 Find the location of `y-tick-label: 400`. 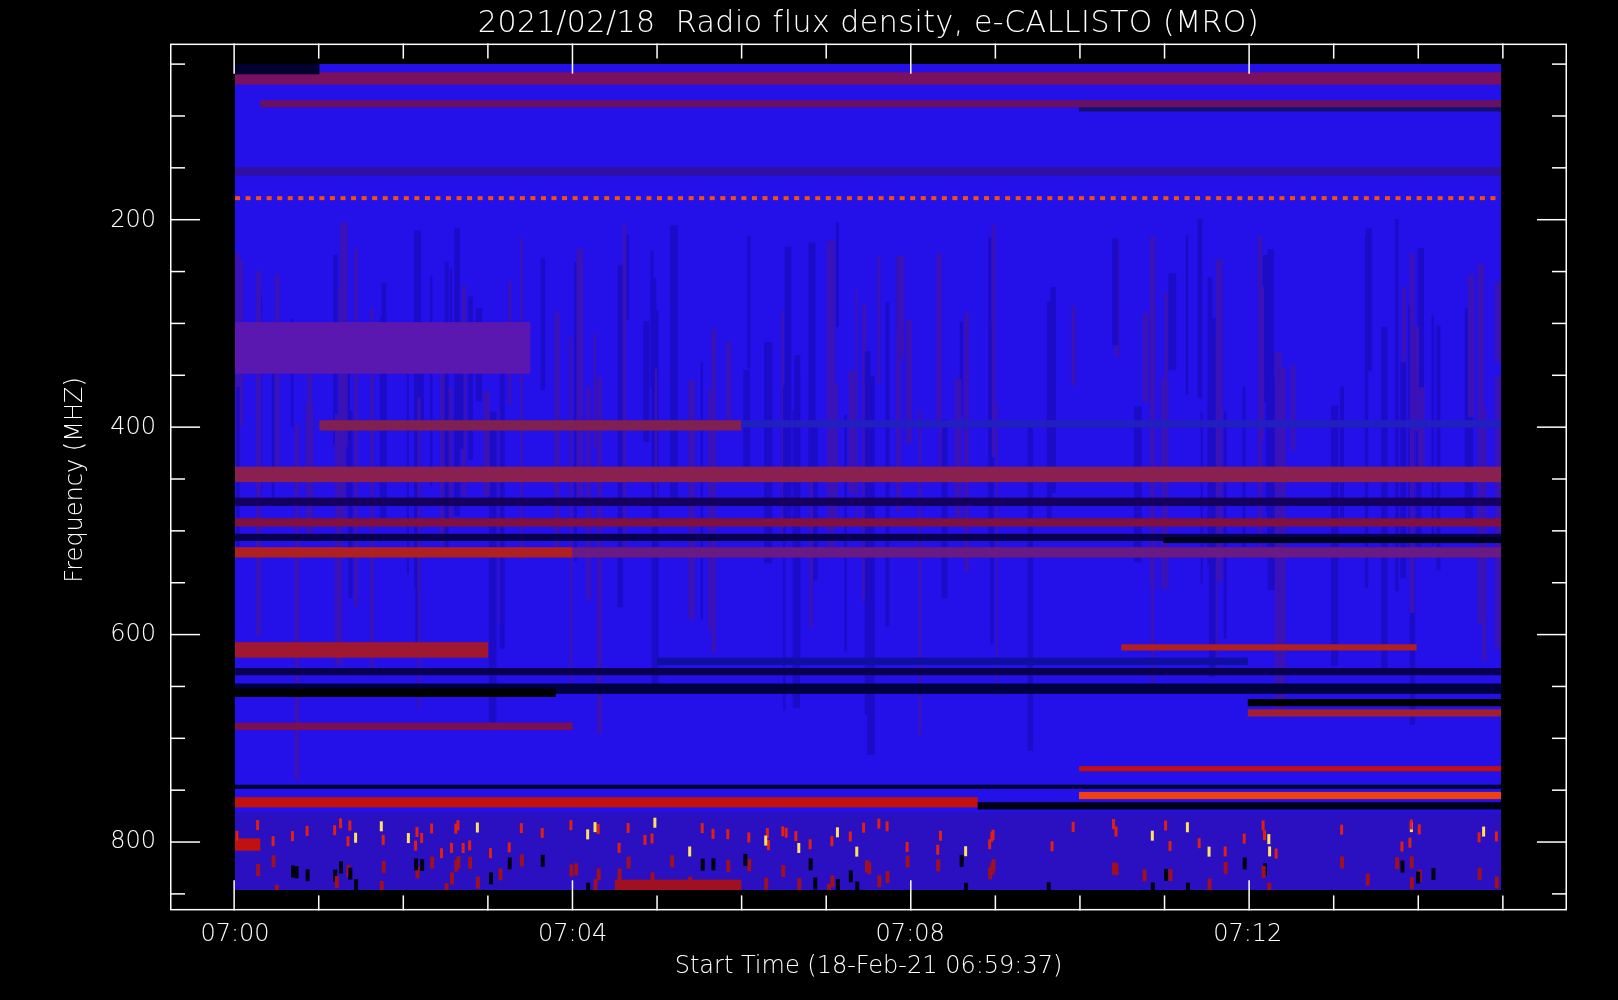

y-tick-label: 400 is located at coordinates (133, 426).